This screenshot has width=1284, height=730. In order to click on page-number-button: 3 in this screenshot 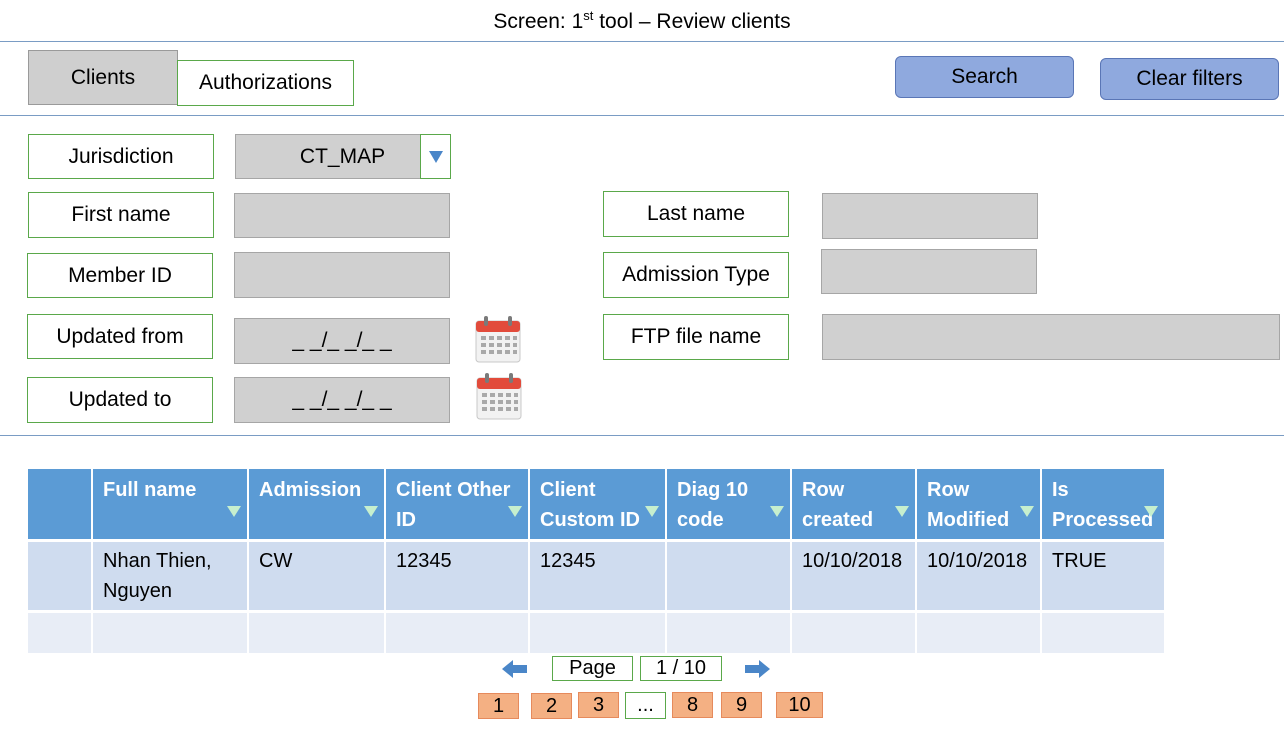, I will do `click(598, 705)`.